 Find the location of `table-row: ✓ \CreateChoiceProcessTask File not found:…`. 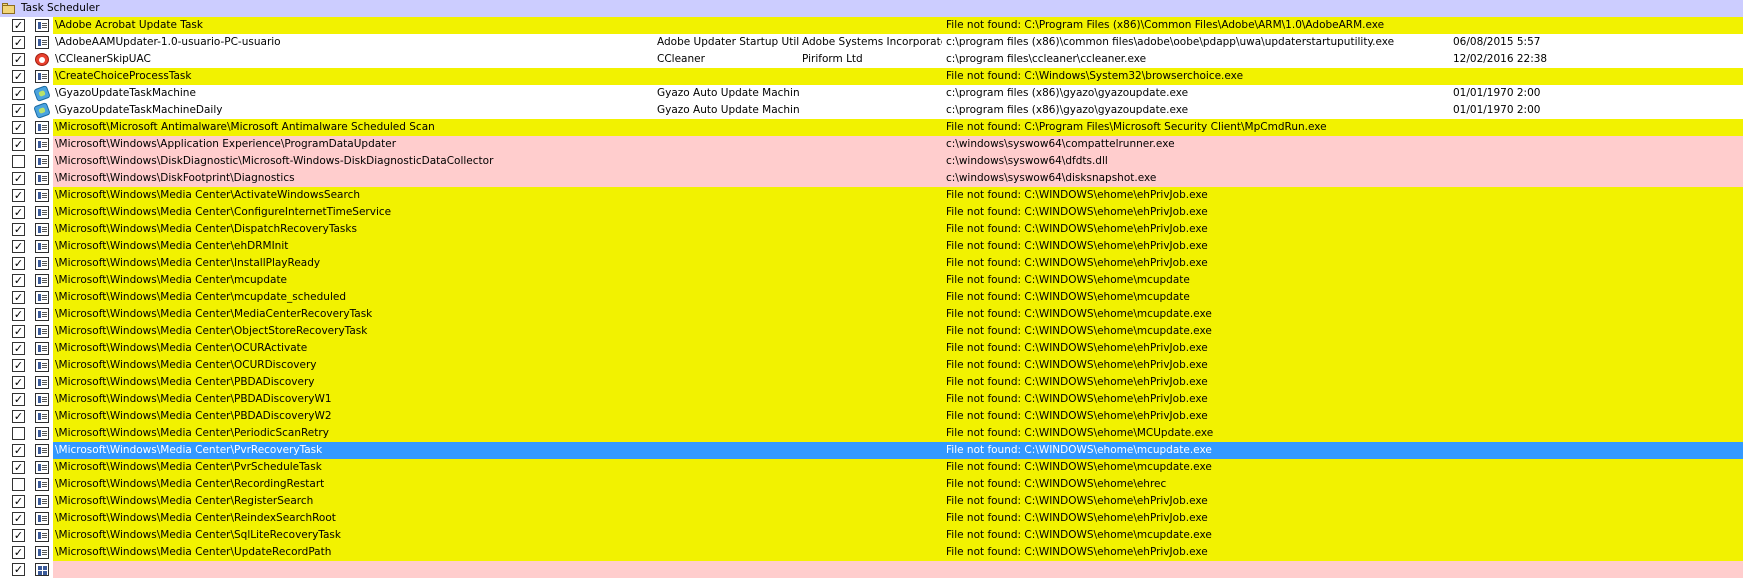

table-row: ✓ \CreateChoiceProcessTask File not found:… is located at coordinates (871, 76).